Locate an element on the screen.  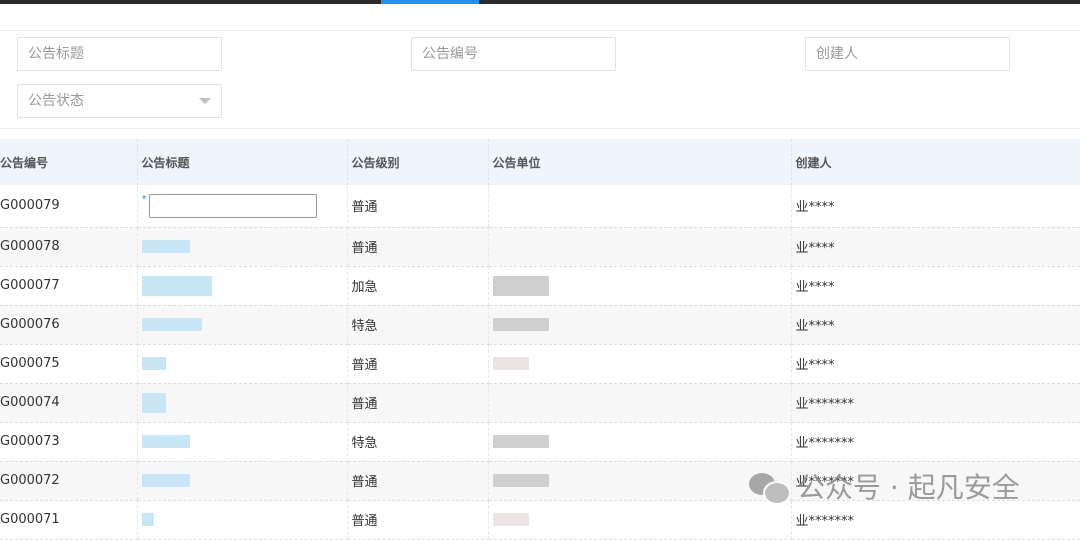
watermark-text: 公众号 · 起凡安全 is located at coordinates (908, 487).